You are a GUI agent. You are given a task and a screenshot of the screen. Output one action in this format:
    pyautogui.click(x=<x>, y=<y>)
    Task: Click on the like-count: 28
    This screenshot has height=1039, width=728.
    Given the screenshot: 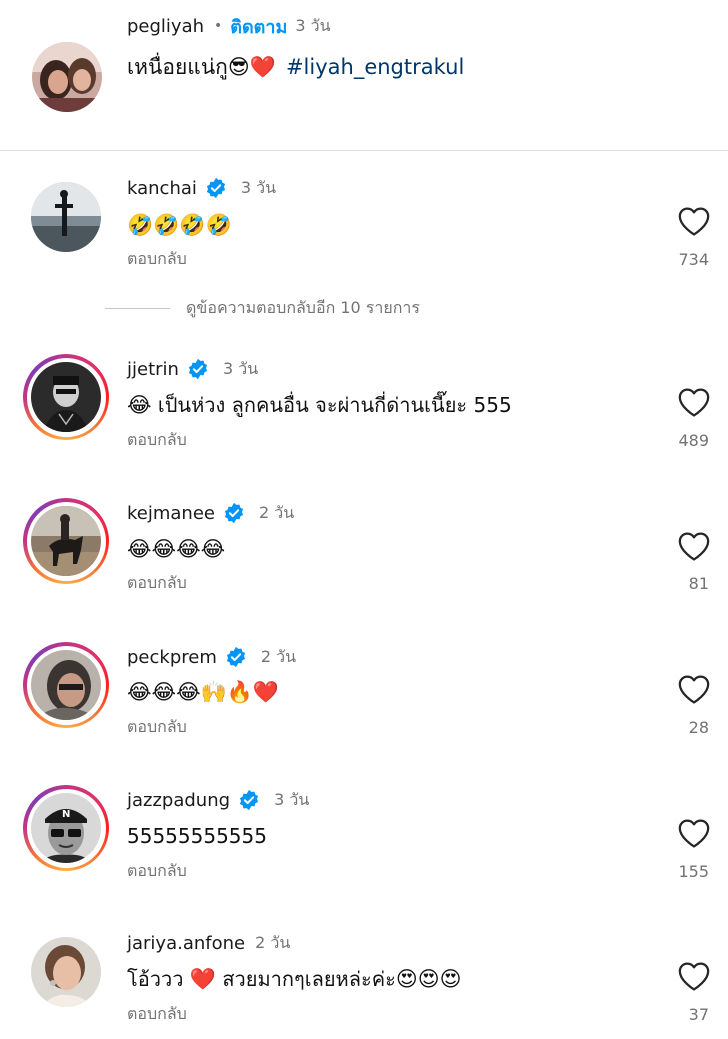 What is the action you would take?
    pyautogui.click(x=698, y=727)
    